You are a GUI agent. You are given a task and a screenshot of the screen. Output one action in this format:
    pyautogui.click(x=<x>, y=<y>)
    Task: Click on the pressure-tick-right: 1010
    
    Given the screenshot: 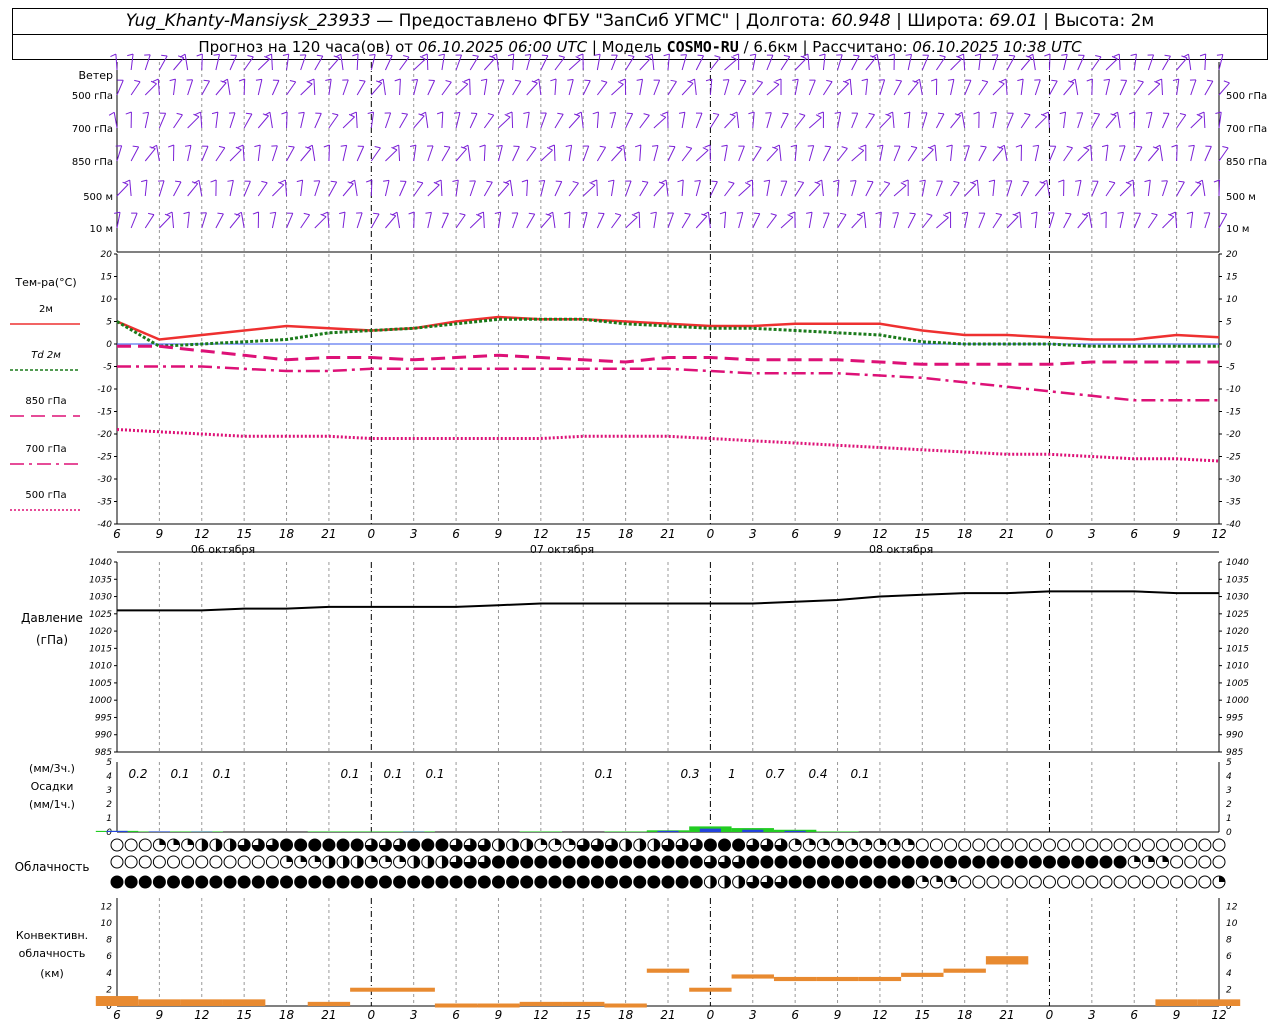 What is the action you would take?
    pyautogui.click(x=1237, y=667)
    